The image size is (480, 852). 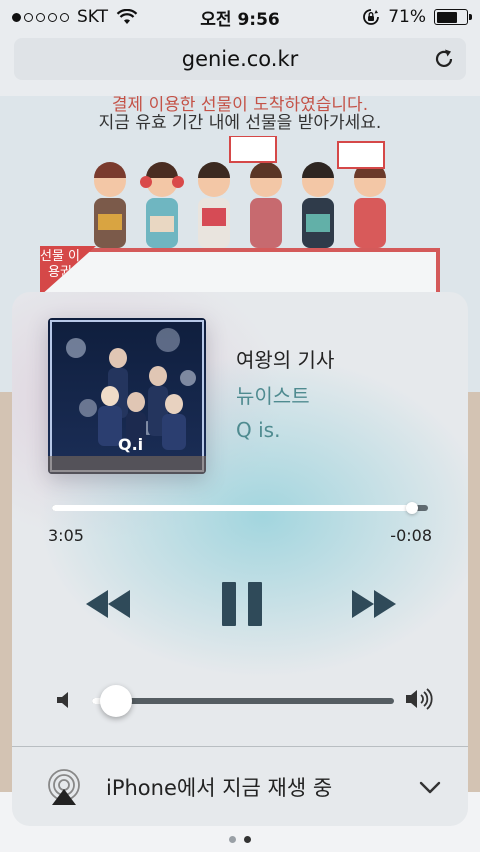 I want to click on people-illustration, so click(x=240, y=192).